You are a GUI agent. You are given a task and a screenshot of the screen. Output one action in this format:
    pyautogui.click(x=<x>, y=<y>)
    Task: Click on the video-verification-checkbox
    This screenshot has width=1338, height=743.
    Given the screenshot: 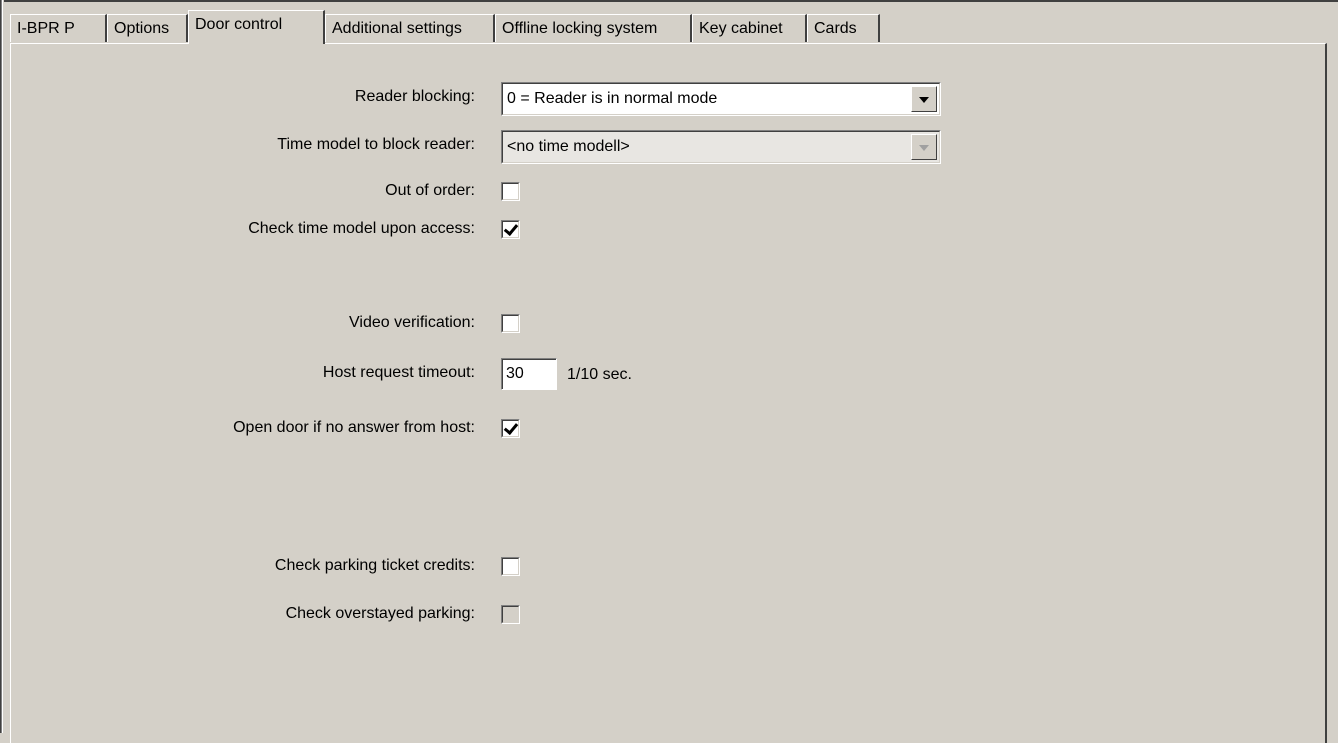 What is the action you would take?
    pyautogui.click(x=510, y=323)
    